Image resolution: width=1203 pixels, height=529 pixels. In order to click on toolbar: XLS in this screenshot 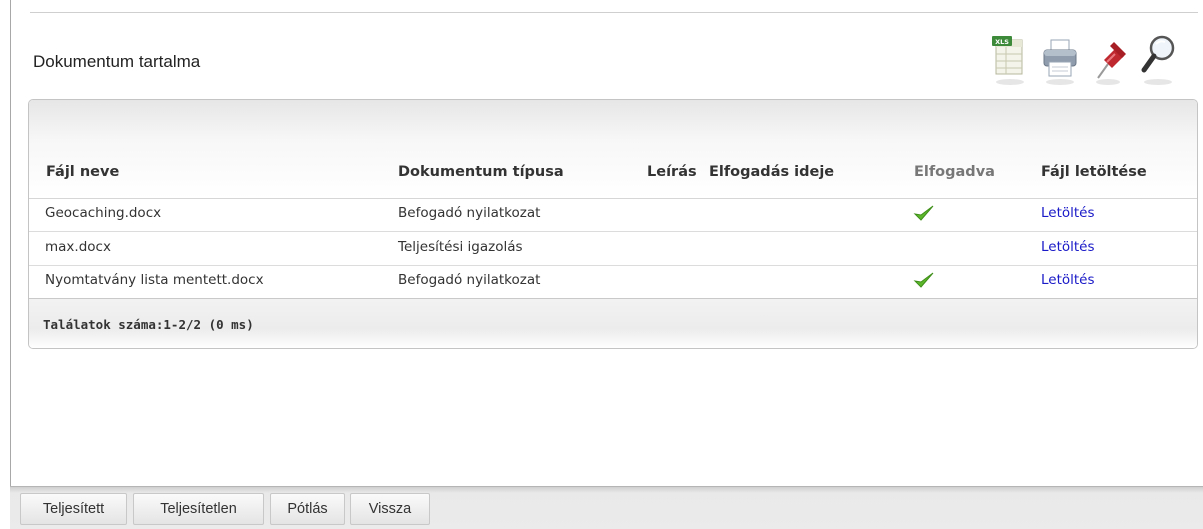, I will do `click(1085, 61)`.